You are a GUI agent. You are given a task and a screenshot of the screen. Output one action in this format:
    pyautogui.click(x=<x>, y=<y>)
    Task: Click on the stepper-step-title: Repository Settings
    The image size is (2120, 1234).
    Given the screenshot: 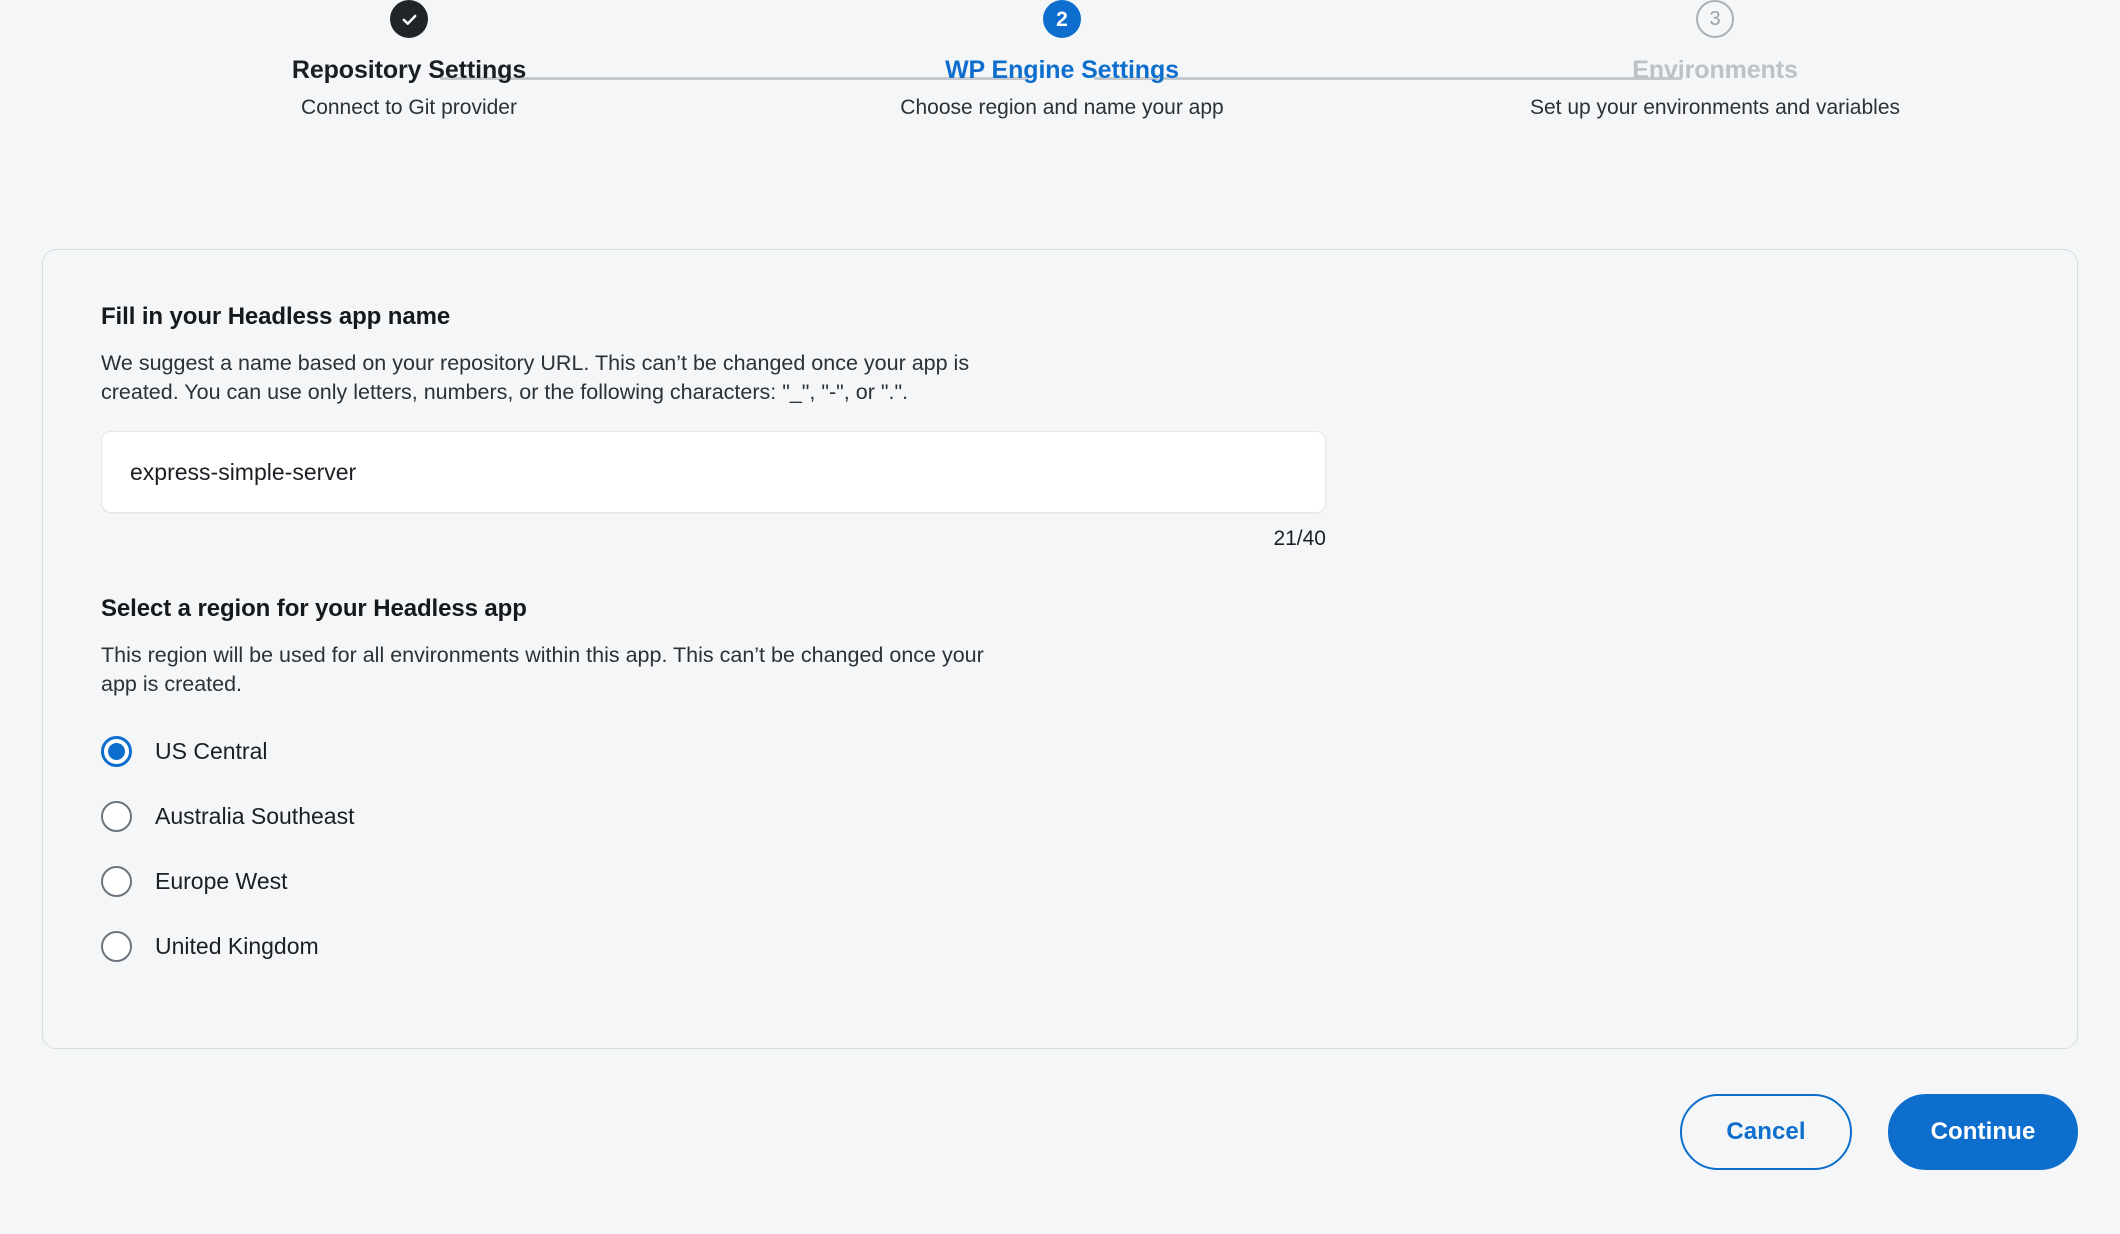 What is the action you would take?
    pyautogui.click(x=409, y=70)
    